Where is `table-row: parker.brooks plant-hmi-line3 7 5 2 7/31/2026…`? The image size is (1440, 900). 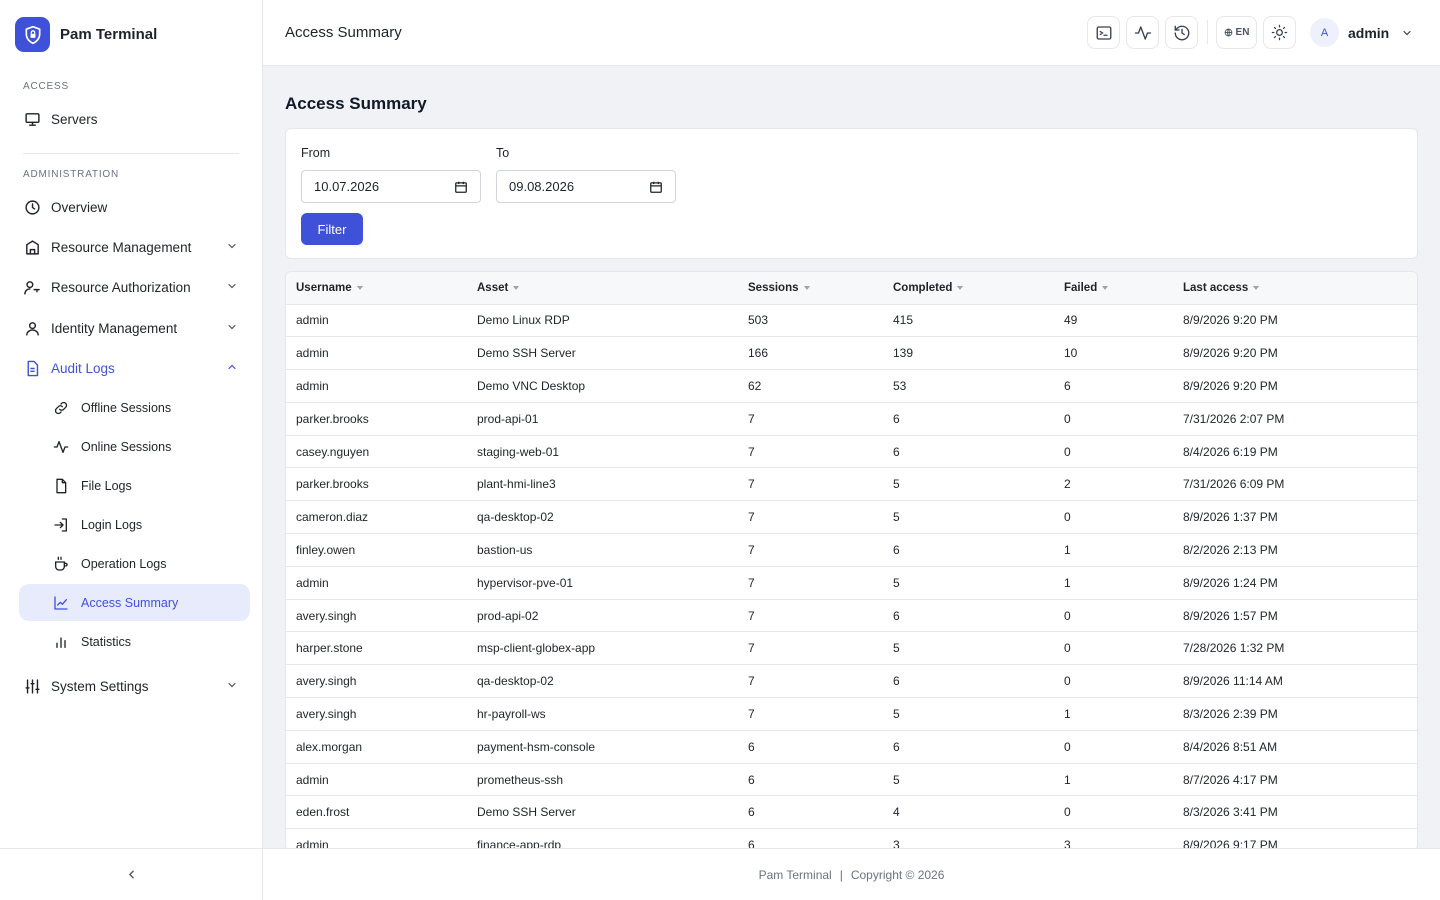 table-row: parker.brooks plant-hmi-line3 7 5 2 7/31/2026… is located at coordinates (851, 484).